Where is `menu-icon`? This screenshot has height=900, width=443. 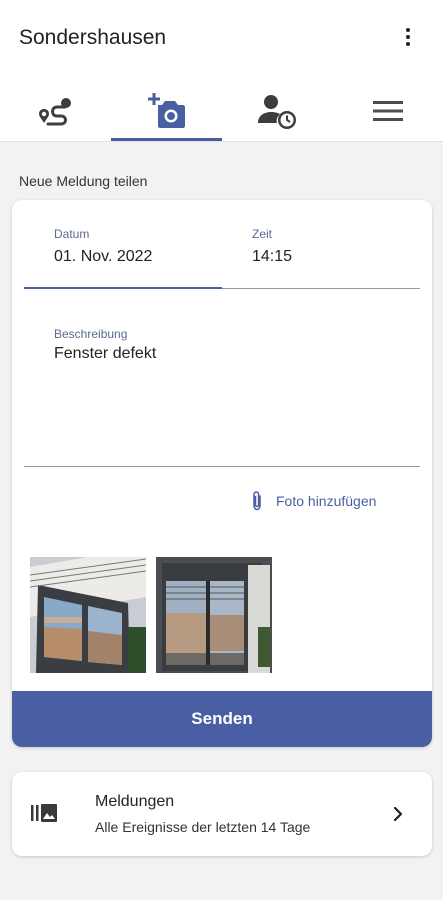 menu-icon is located at coordinates (388, 111).